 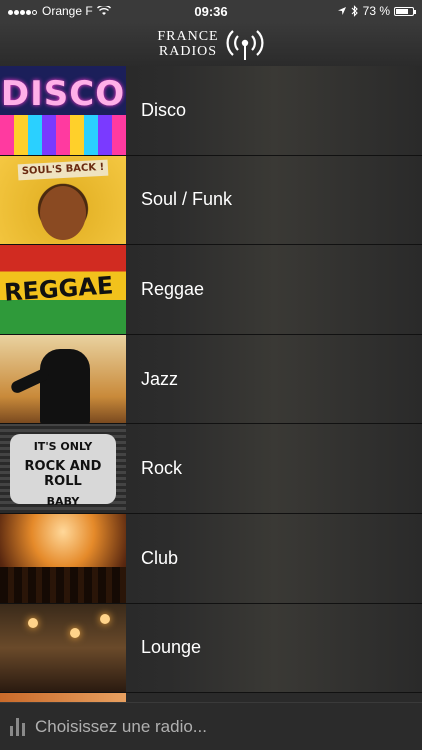 I want to click on genre-row-soul-funk: SOUL'S BACK ! Soul / Funk, so click(x=211, y=200).